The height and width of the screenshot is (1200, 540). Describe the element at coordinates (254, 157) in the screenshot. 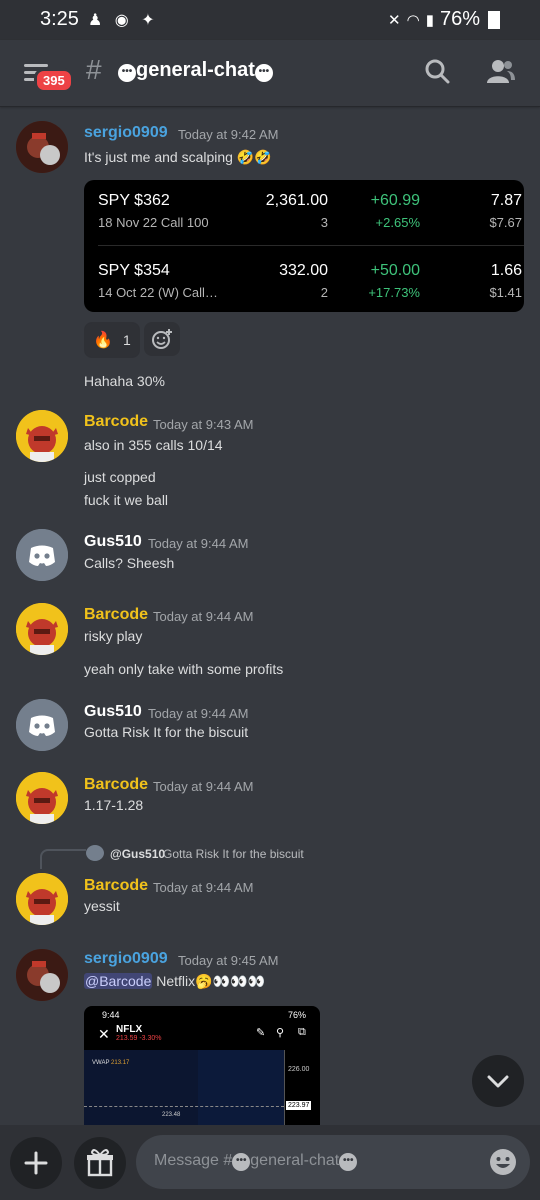

I see `rofl-emoji: 🤣🤣` at that location.